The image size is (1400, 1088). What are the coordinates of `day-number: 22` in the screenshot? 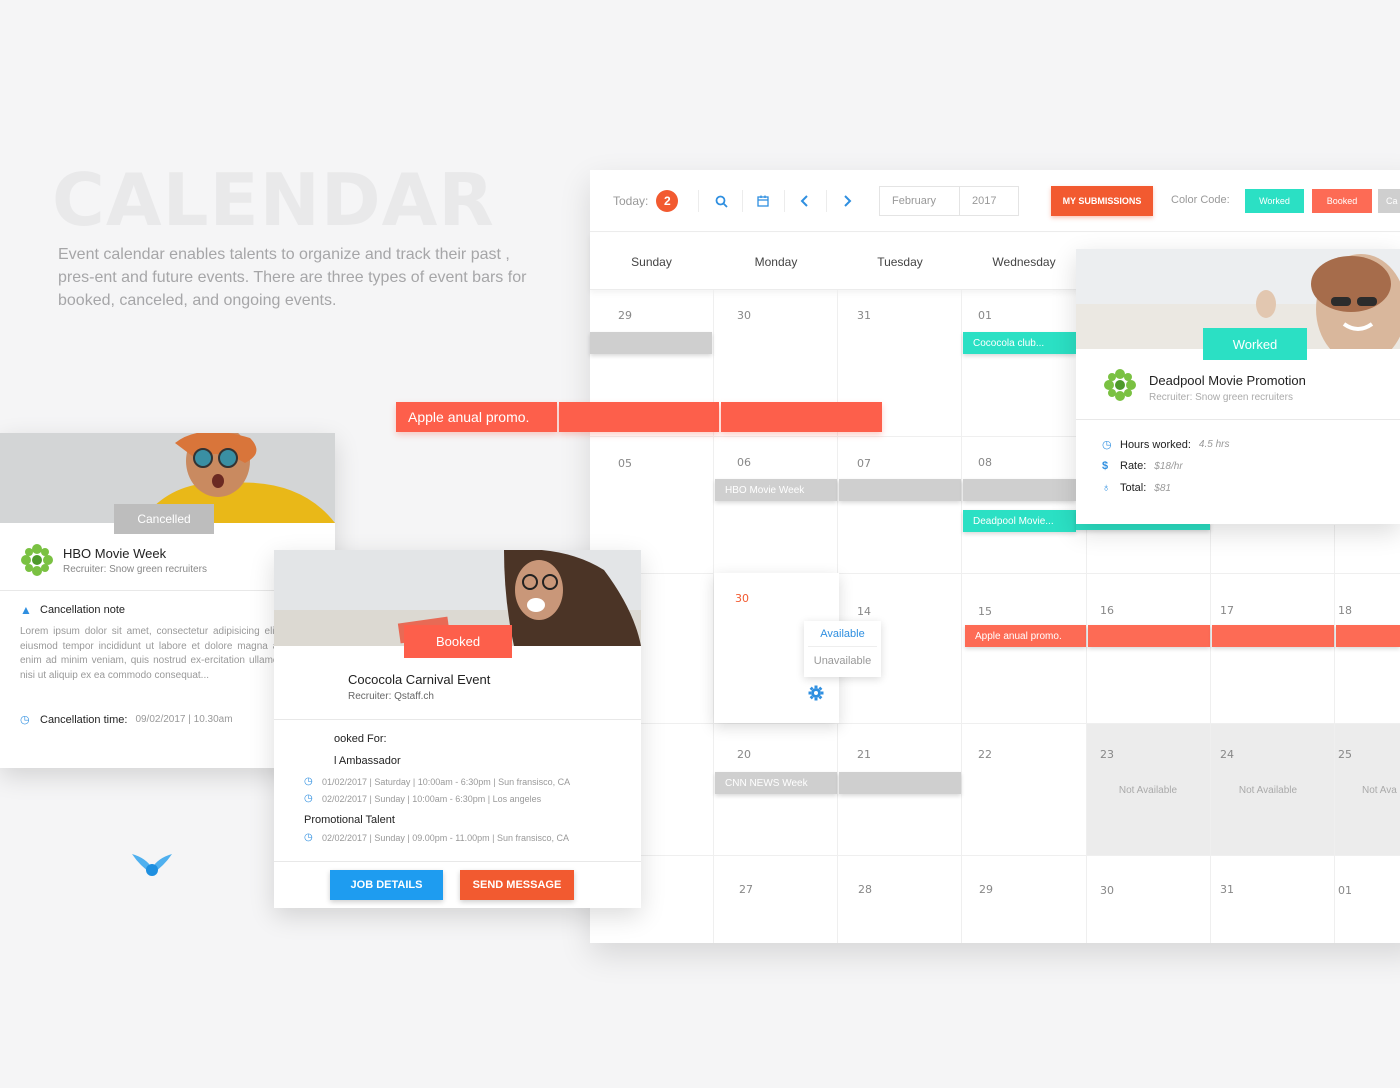 It's located at (985, 754).